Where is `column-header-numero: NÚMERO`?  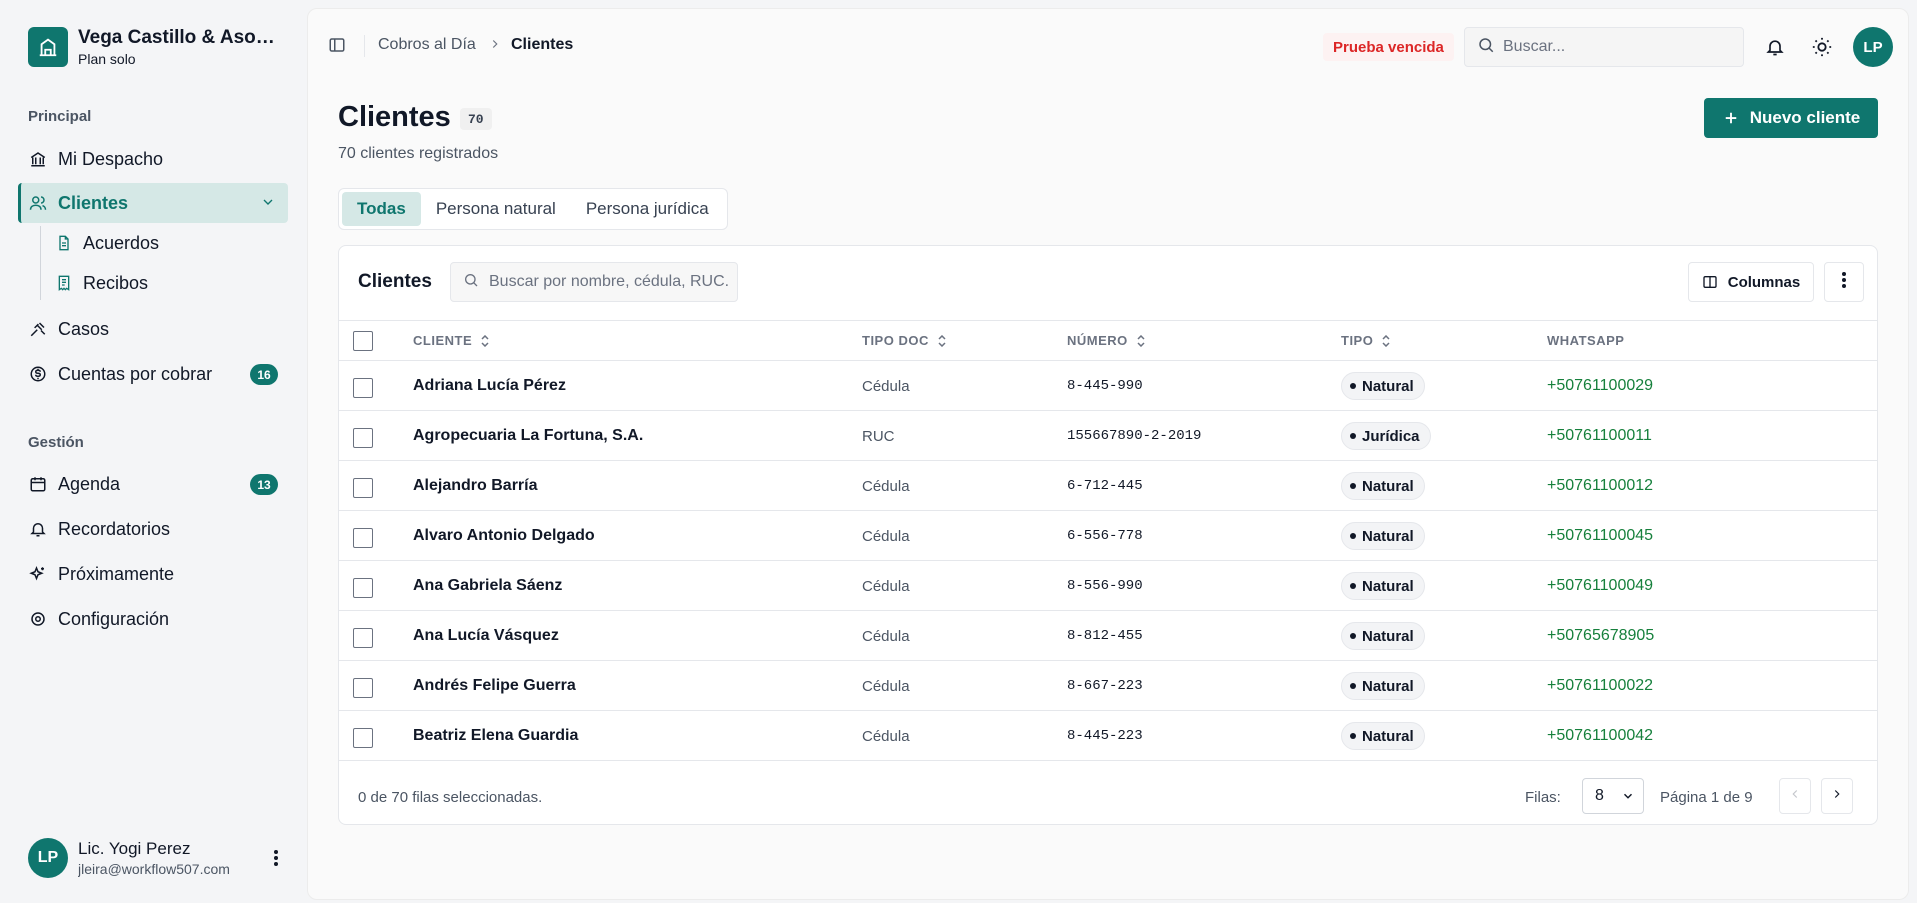
column-header-numero: NÚMERO is located at coordinates (1106, 340).